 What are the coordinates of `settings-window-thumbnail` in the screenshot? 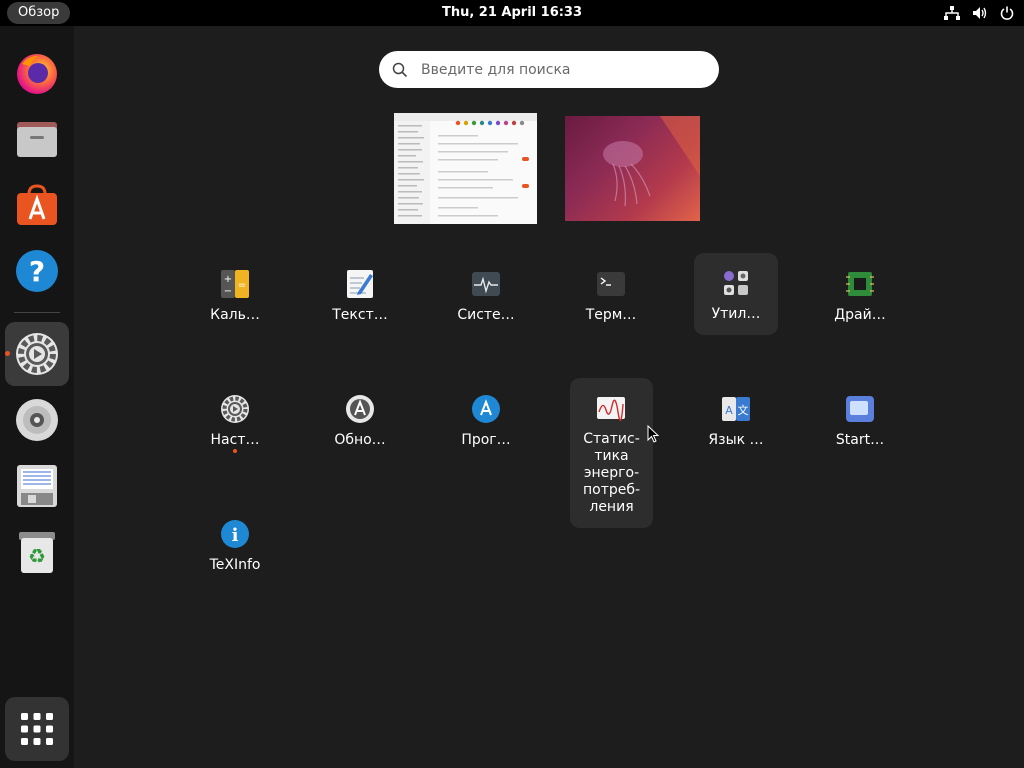 It's located at (465, 168).